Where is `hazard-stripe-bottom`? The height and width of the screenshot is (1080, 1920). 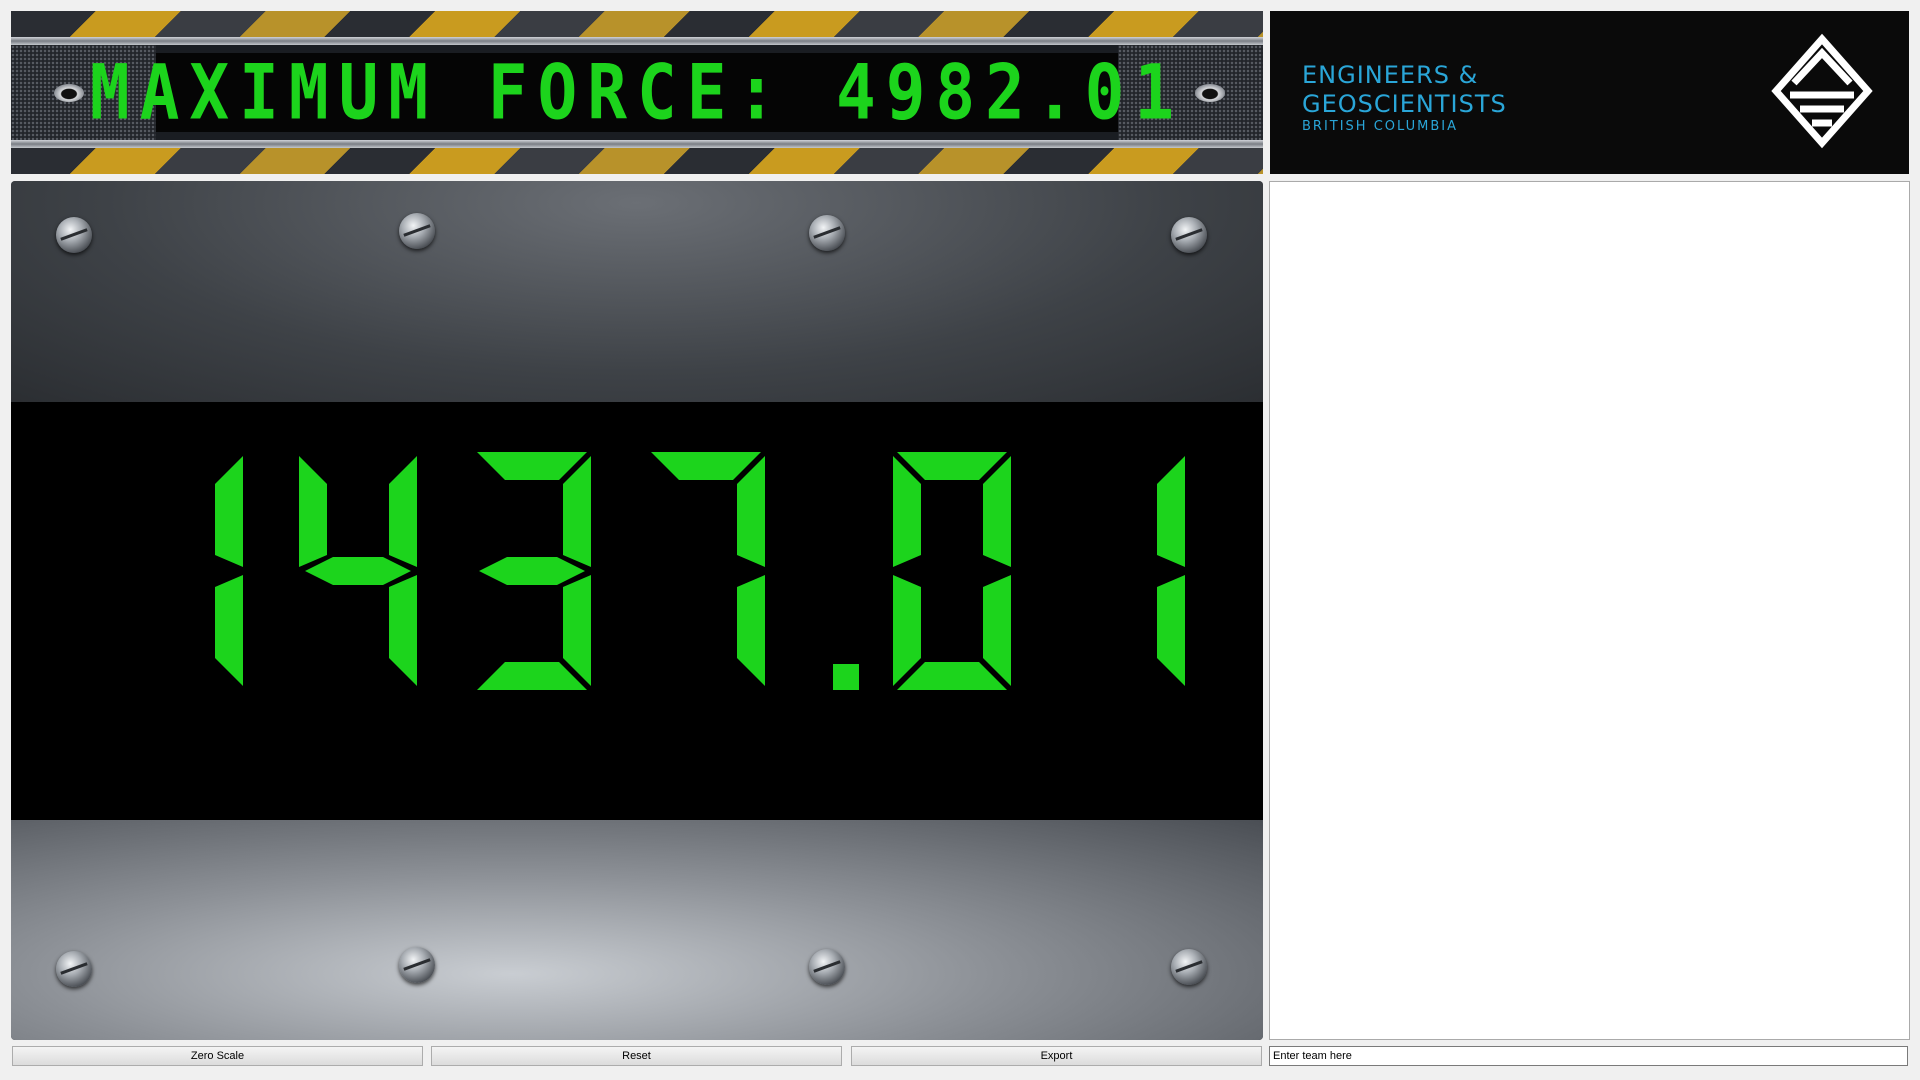
hazard-stripe-bottom is located at coordinates (637, 161).